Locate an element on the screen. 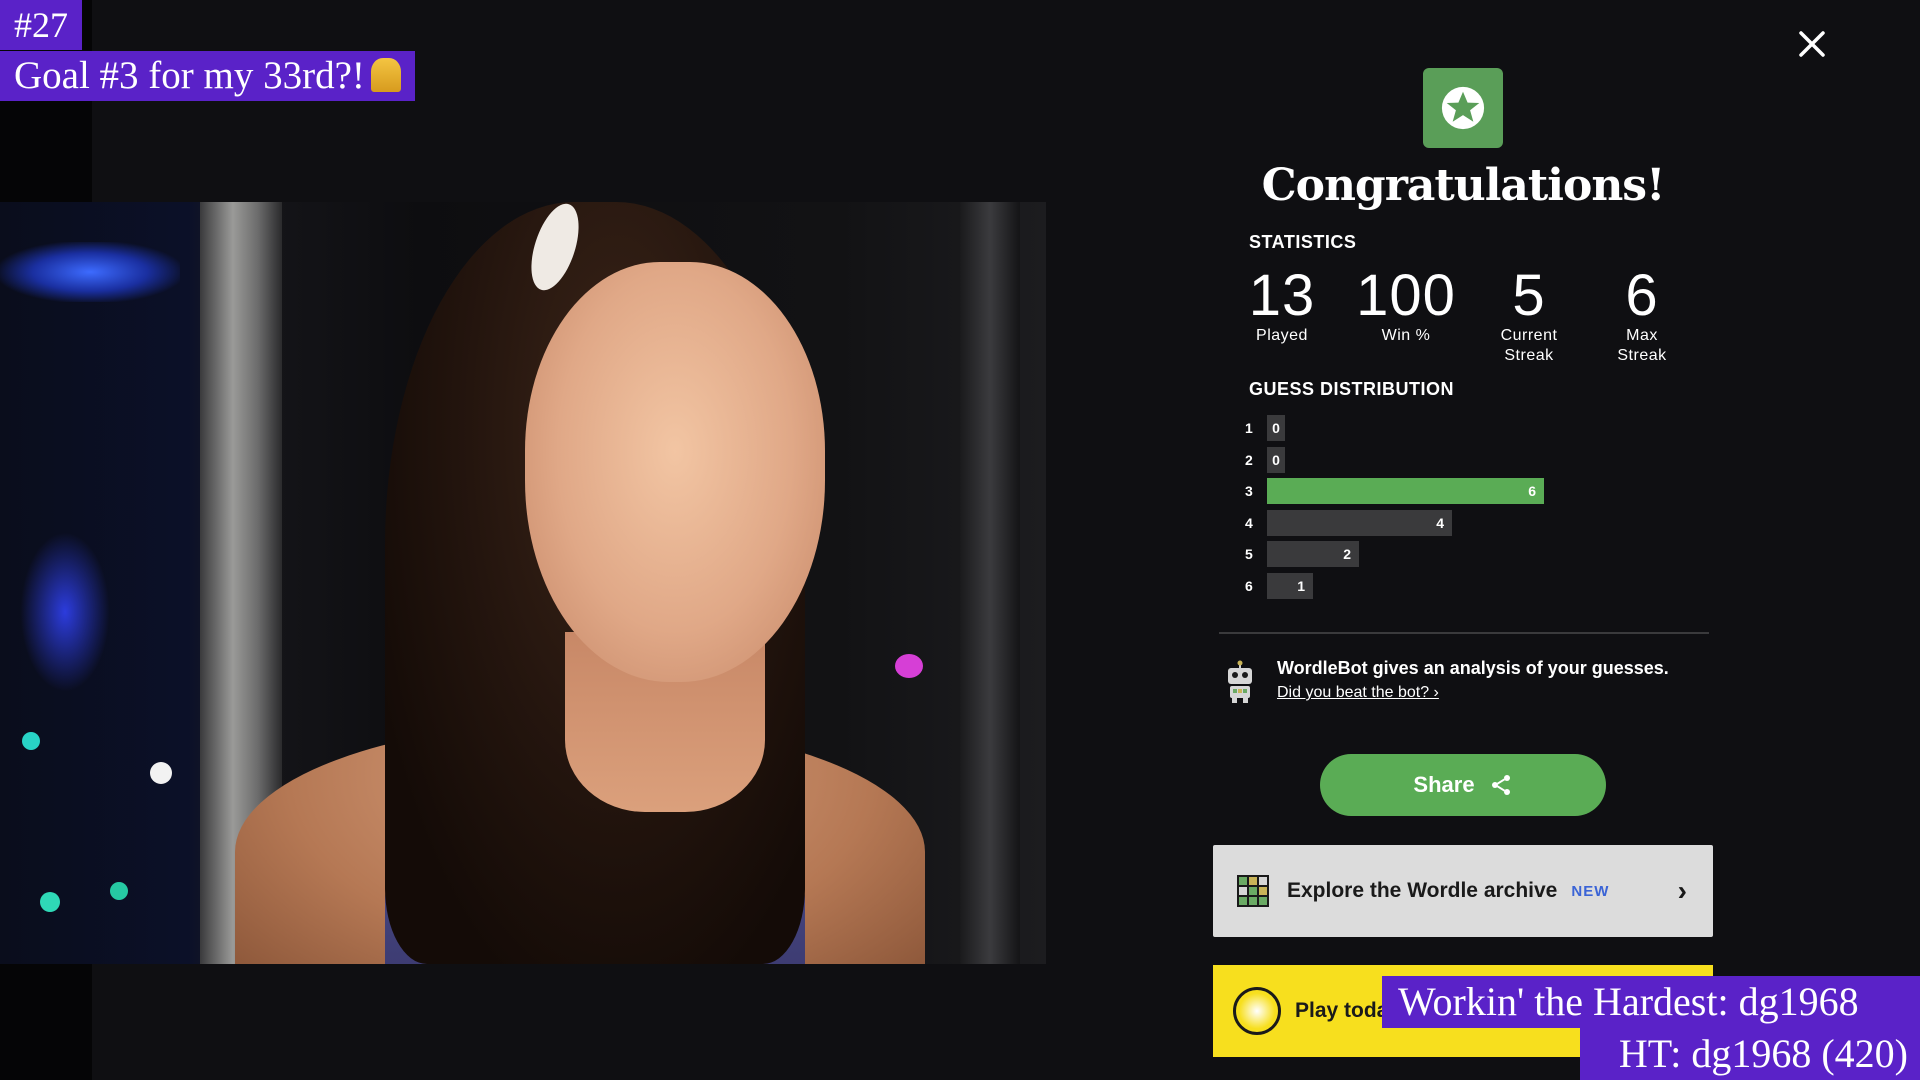 The height and width of the screenshot is (1080, 1920). distribution-bar: 2 is located at coordinates (1313, 554).